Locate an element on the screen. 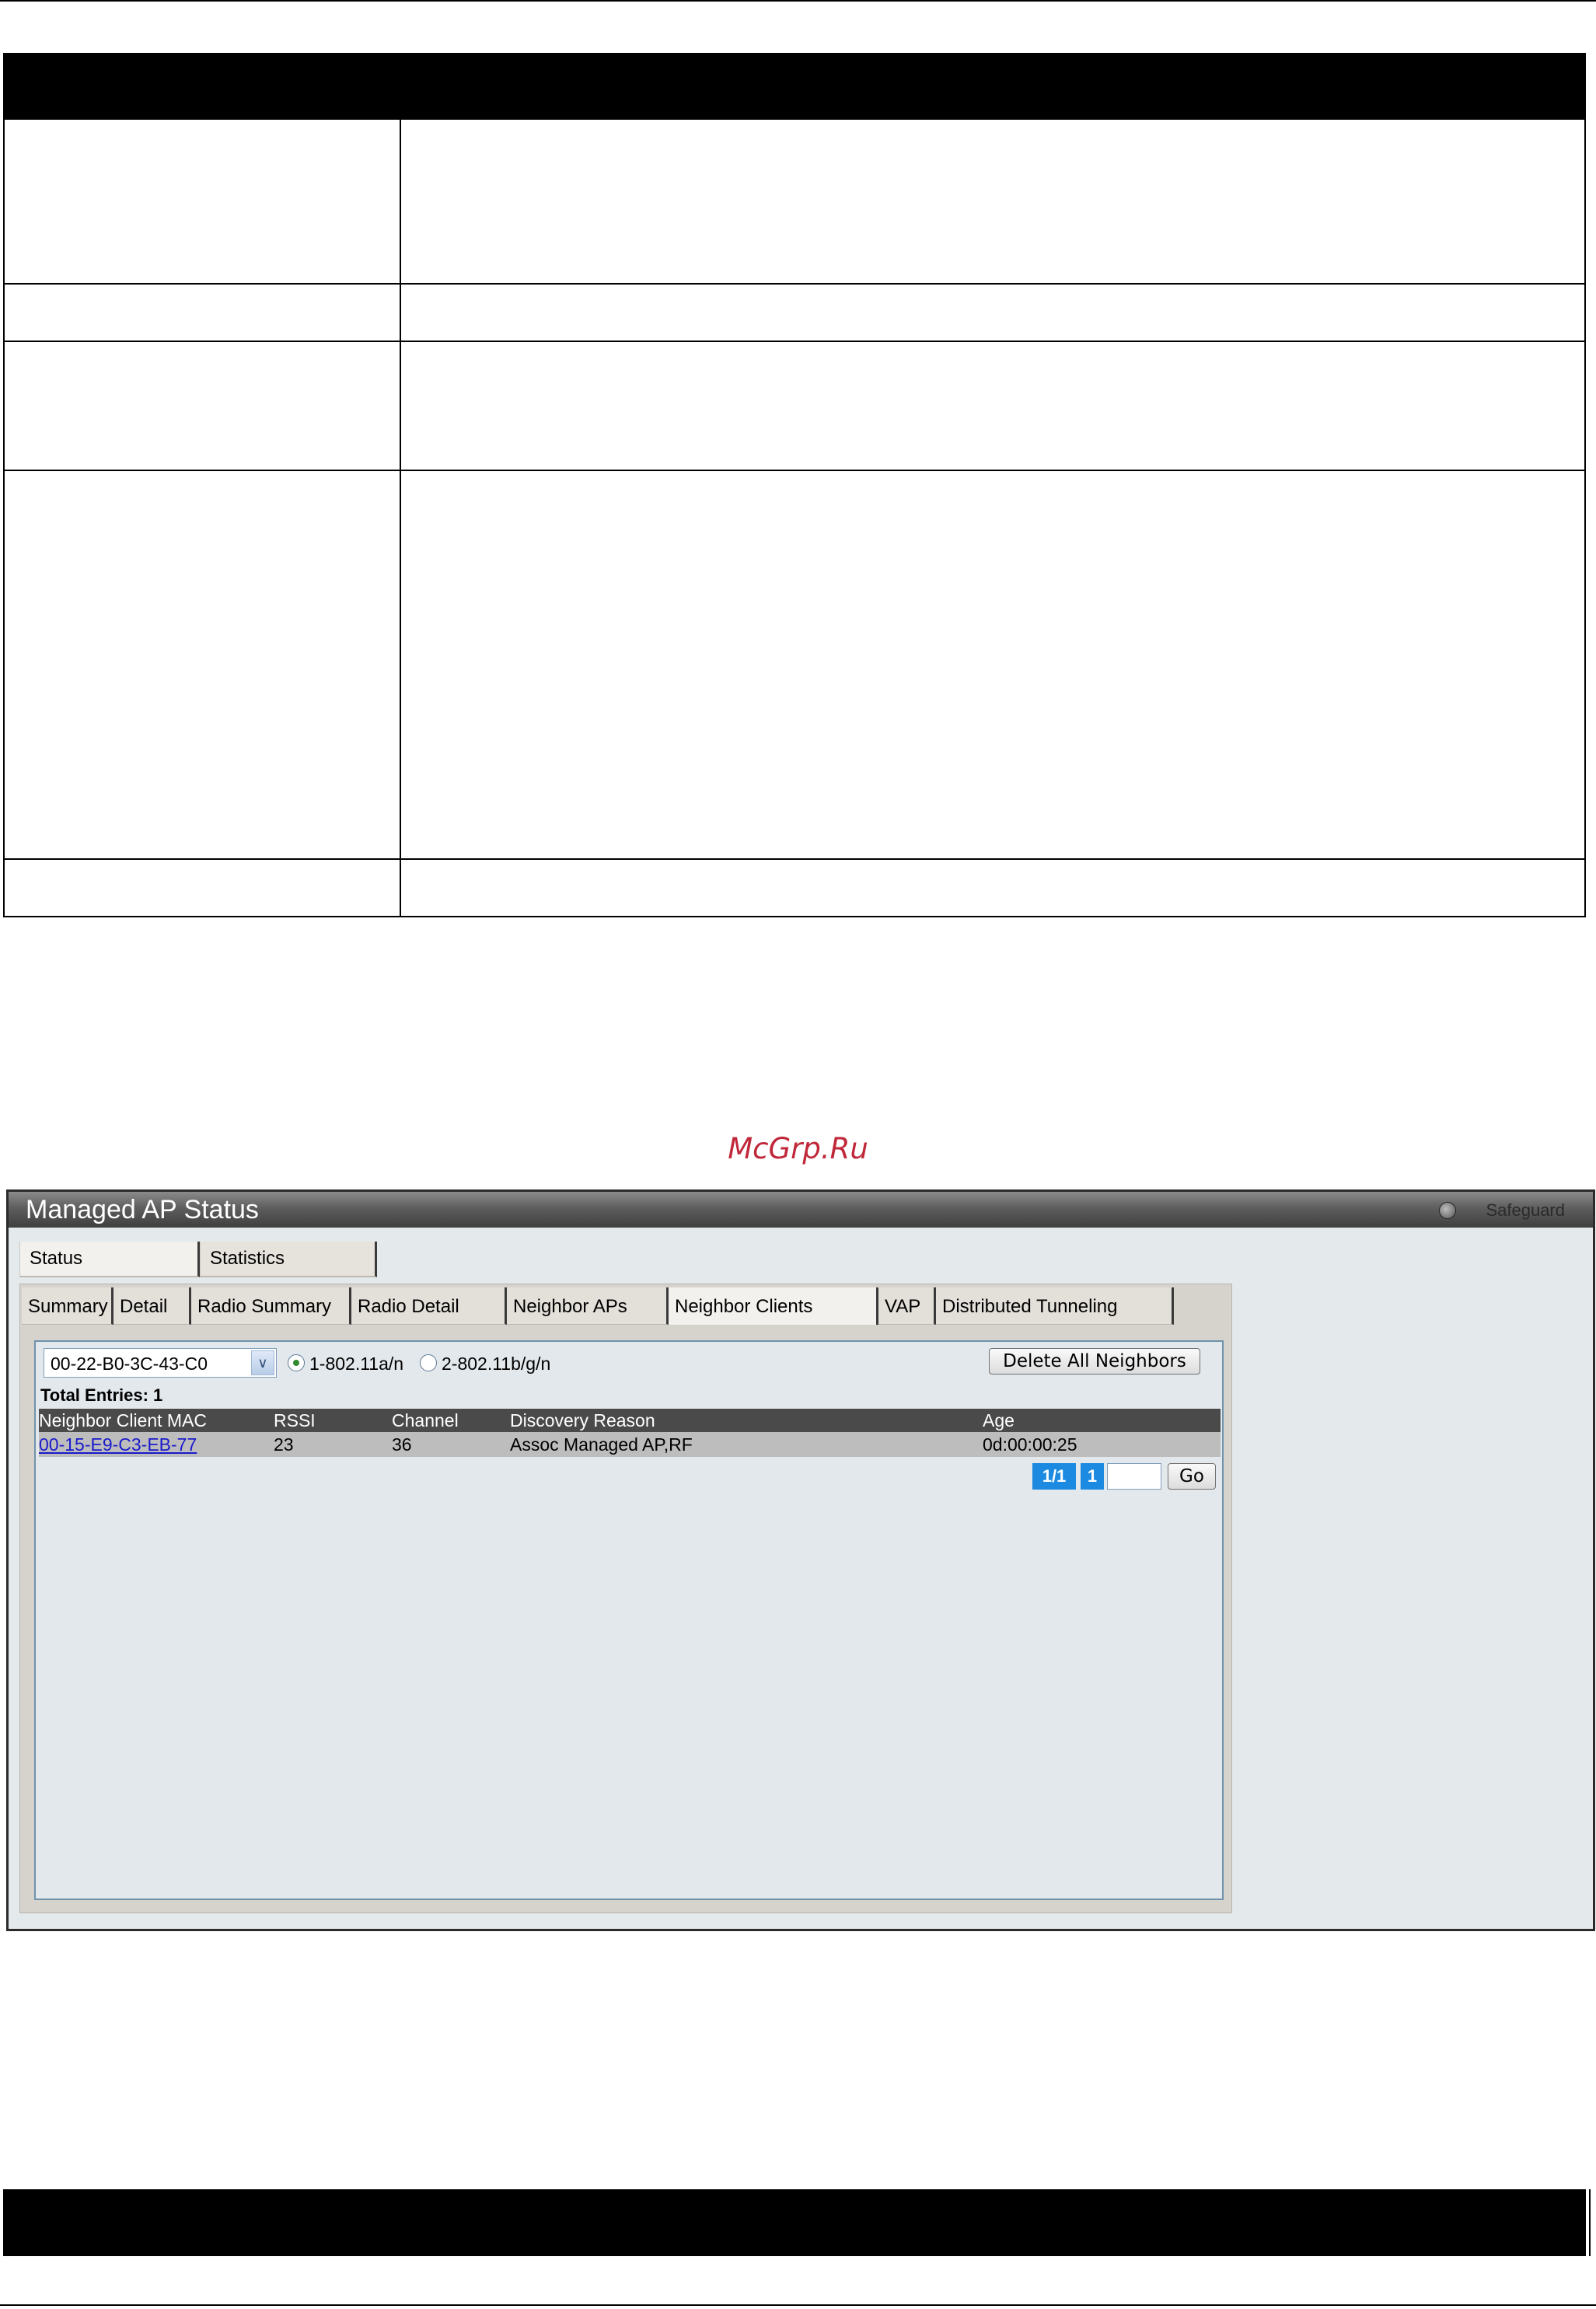 The image size is (1596, 2309). cell-age: 0d:00:00:25 is located at coordinates (1030, 1445).